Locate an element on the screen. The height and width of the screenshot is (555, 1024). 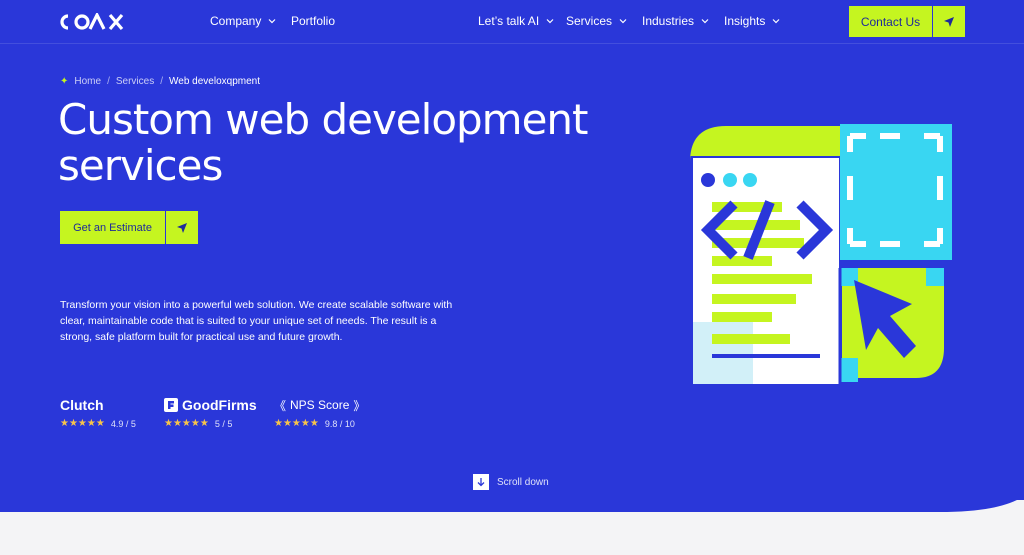
nps-brand: NPS Score is located at coordinates (320, 405).